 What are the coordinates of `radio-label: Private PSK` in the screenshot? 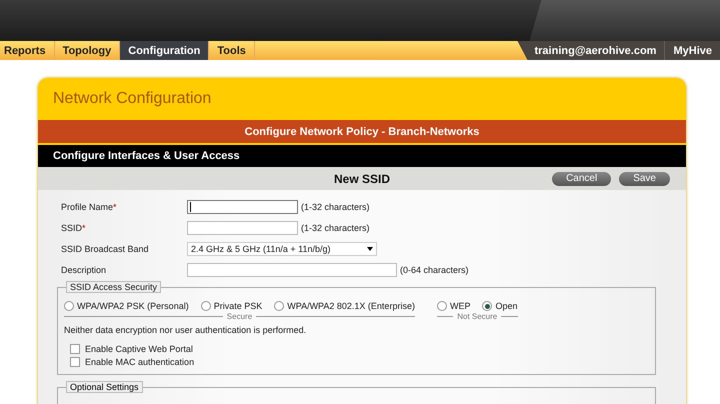 It's located at (238, 306).